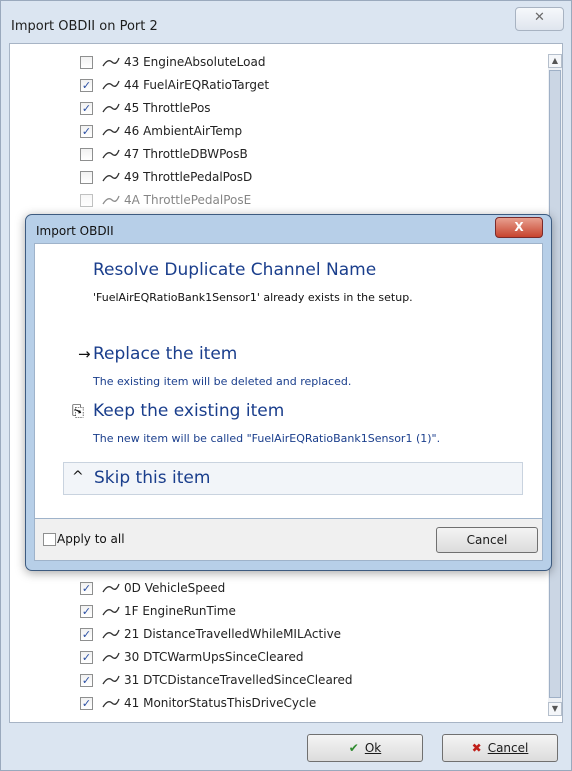 The image size is (572, 771). Describe the element at coordinates (167, 108) in the screenshot. I see `channel-label: 45 ThrottlePos` at that location.